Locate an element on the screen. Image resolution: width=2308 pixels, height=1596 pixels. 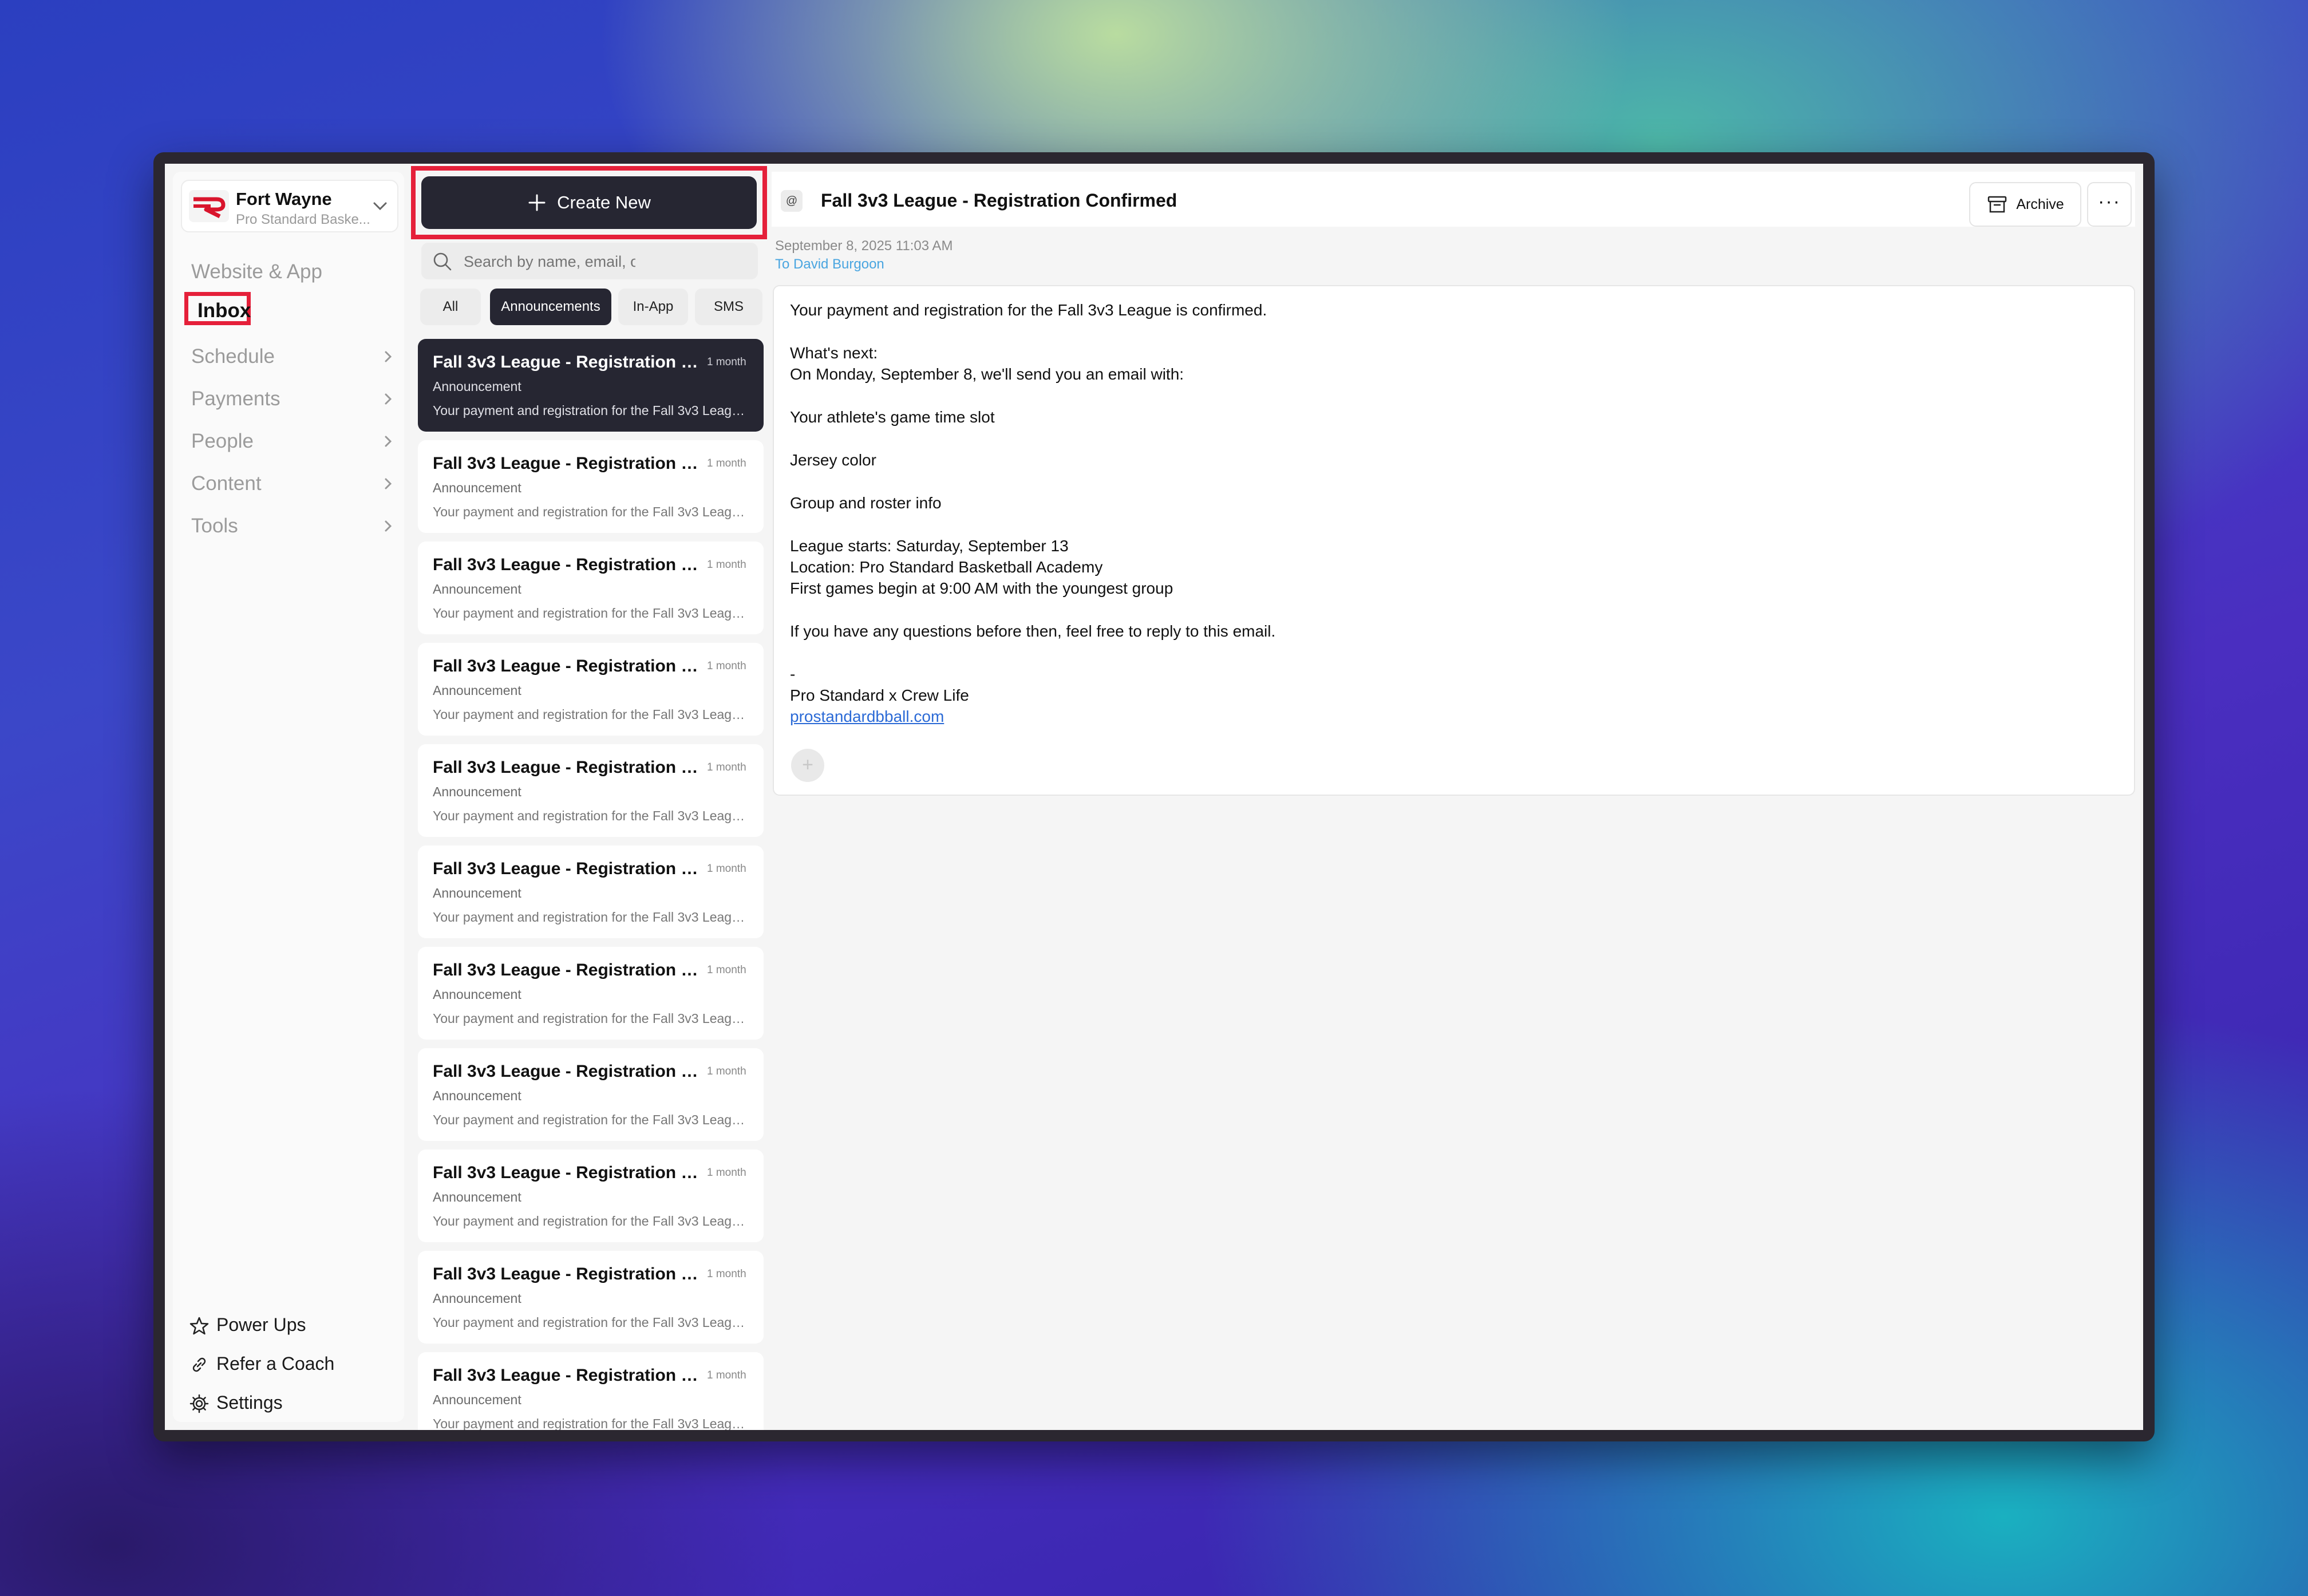
create-new-button: Create New is located at coordinates (589, 203).